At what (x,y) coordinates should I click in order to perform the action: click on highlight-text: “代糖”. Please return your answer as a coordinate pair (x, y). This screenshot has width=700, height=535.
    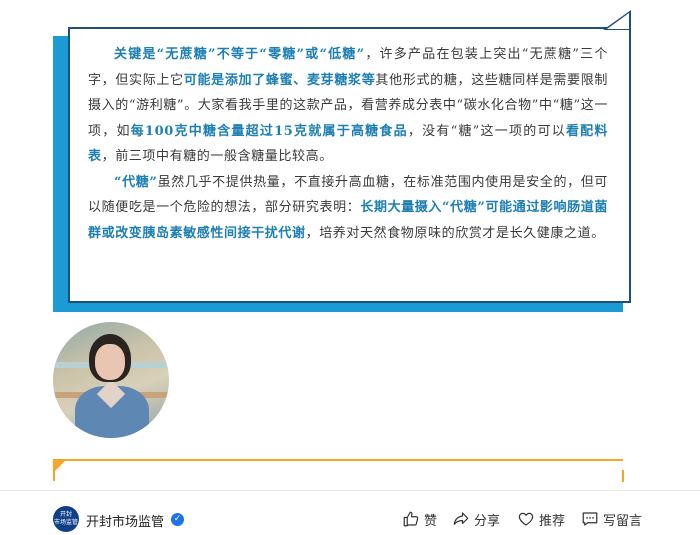
    Looking at the image, I should click on (136, 182).